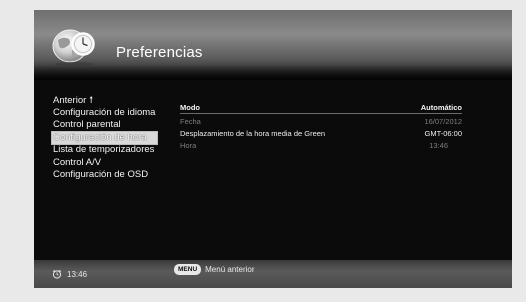  Describe the element at coordinates (112, 163) in the screenshot. I see `menu-item-av-control: Control A/V` at that location.